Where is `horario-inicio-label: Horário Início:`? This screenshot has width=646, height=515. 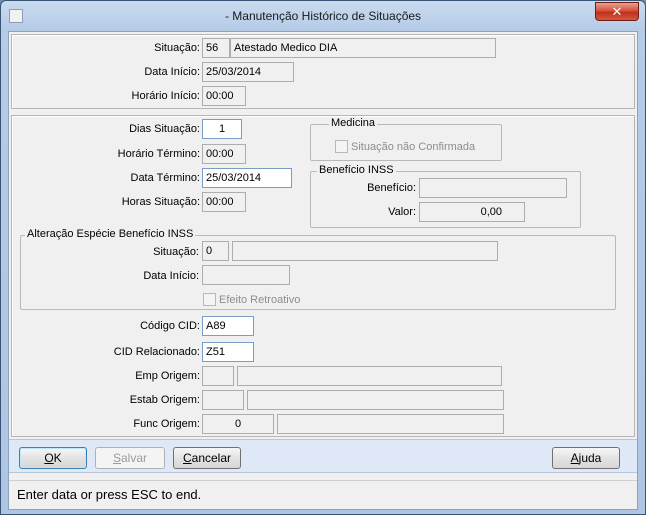 horario-inicio-label: Horário Início: is located at coordinates (165, 96).